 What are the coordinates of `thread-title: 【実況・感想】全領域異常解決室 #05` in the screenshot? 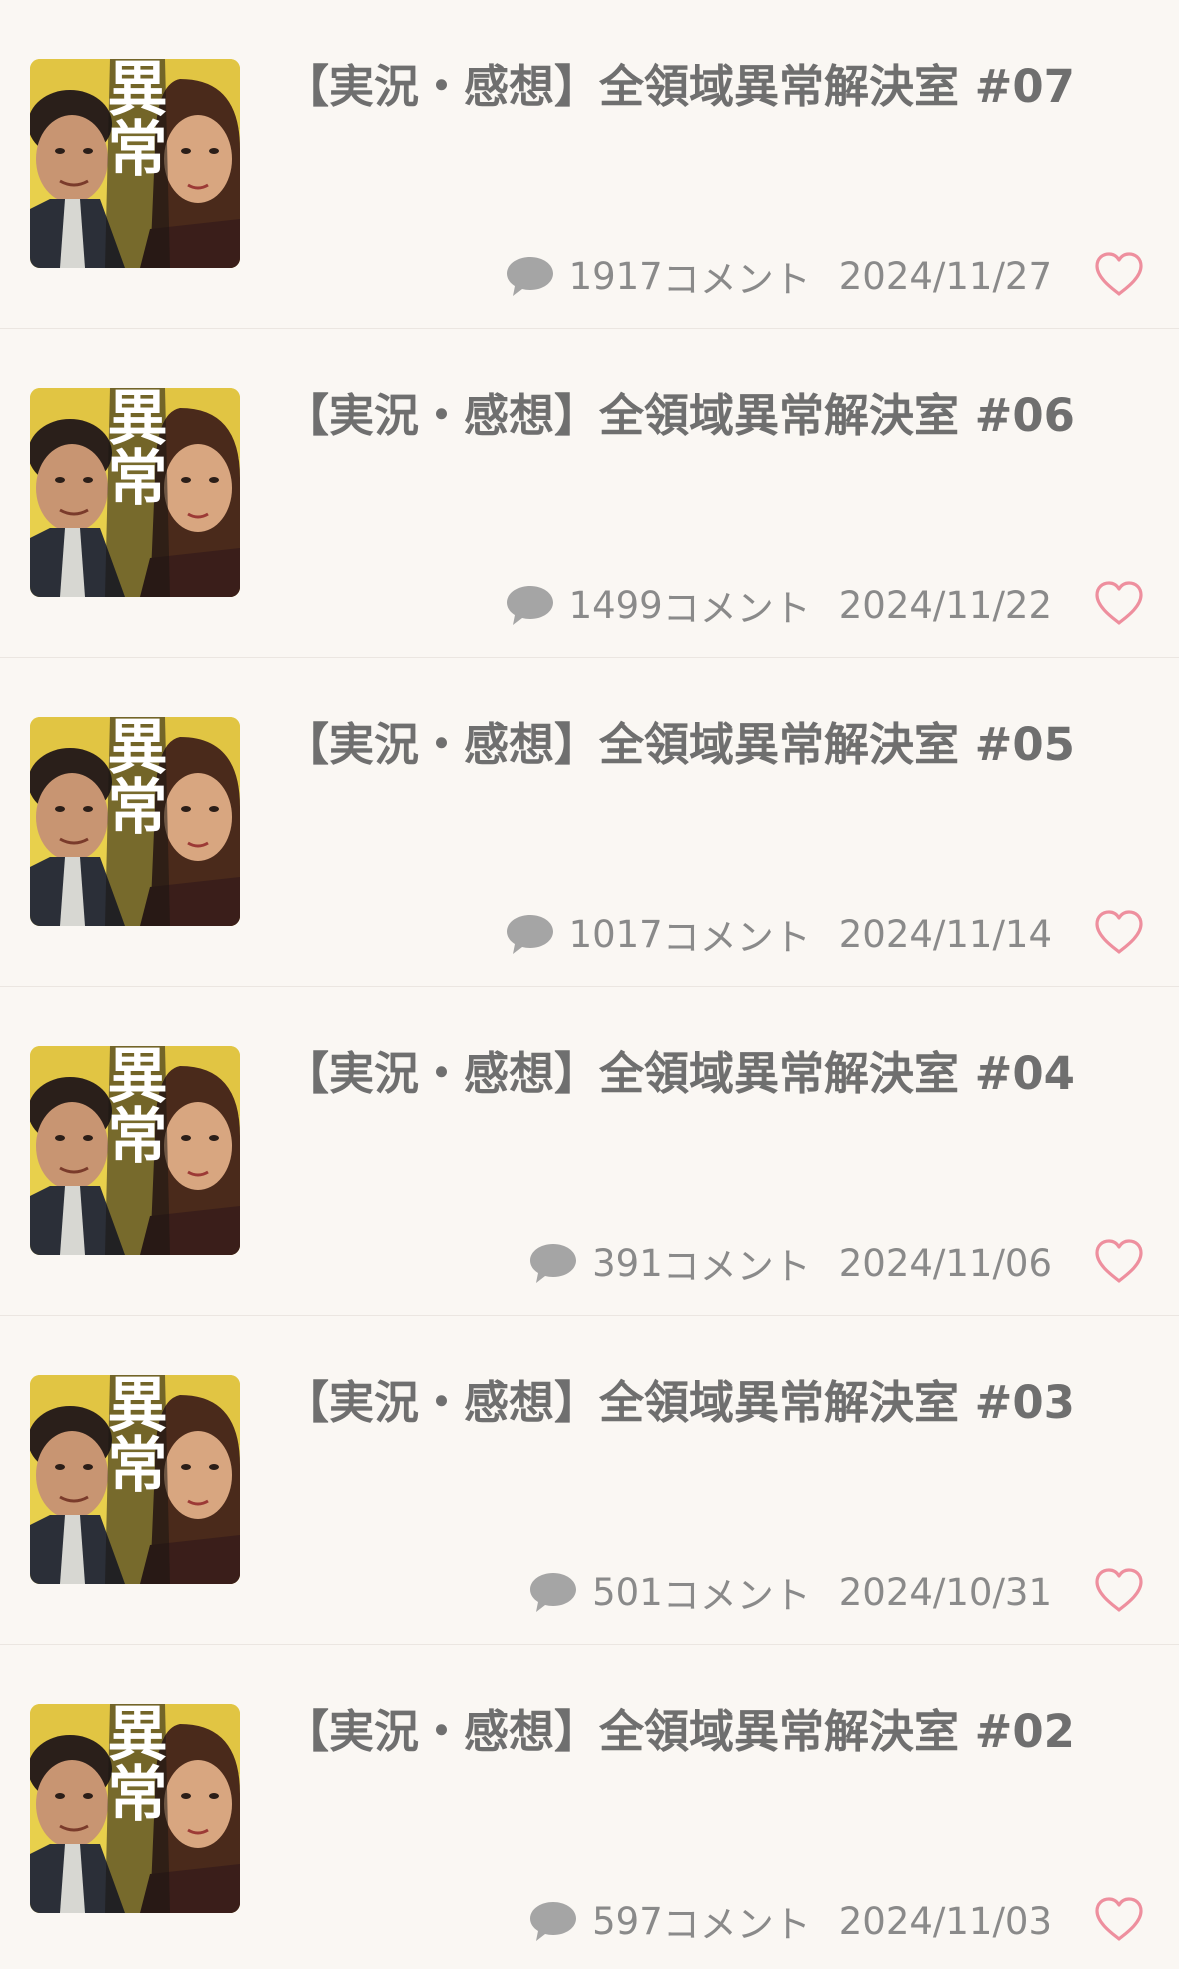 It's located at (679, 740).